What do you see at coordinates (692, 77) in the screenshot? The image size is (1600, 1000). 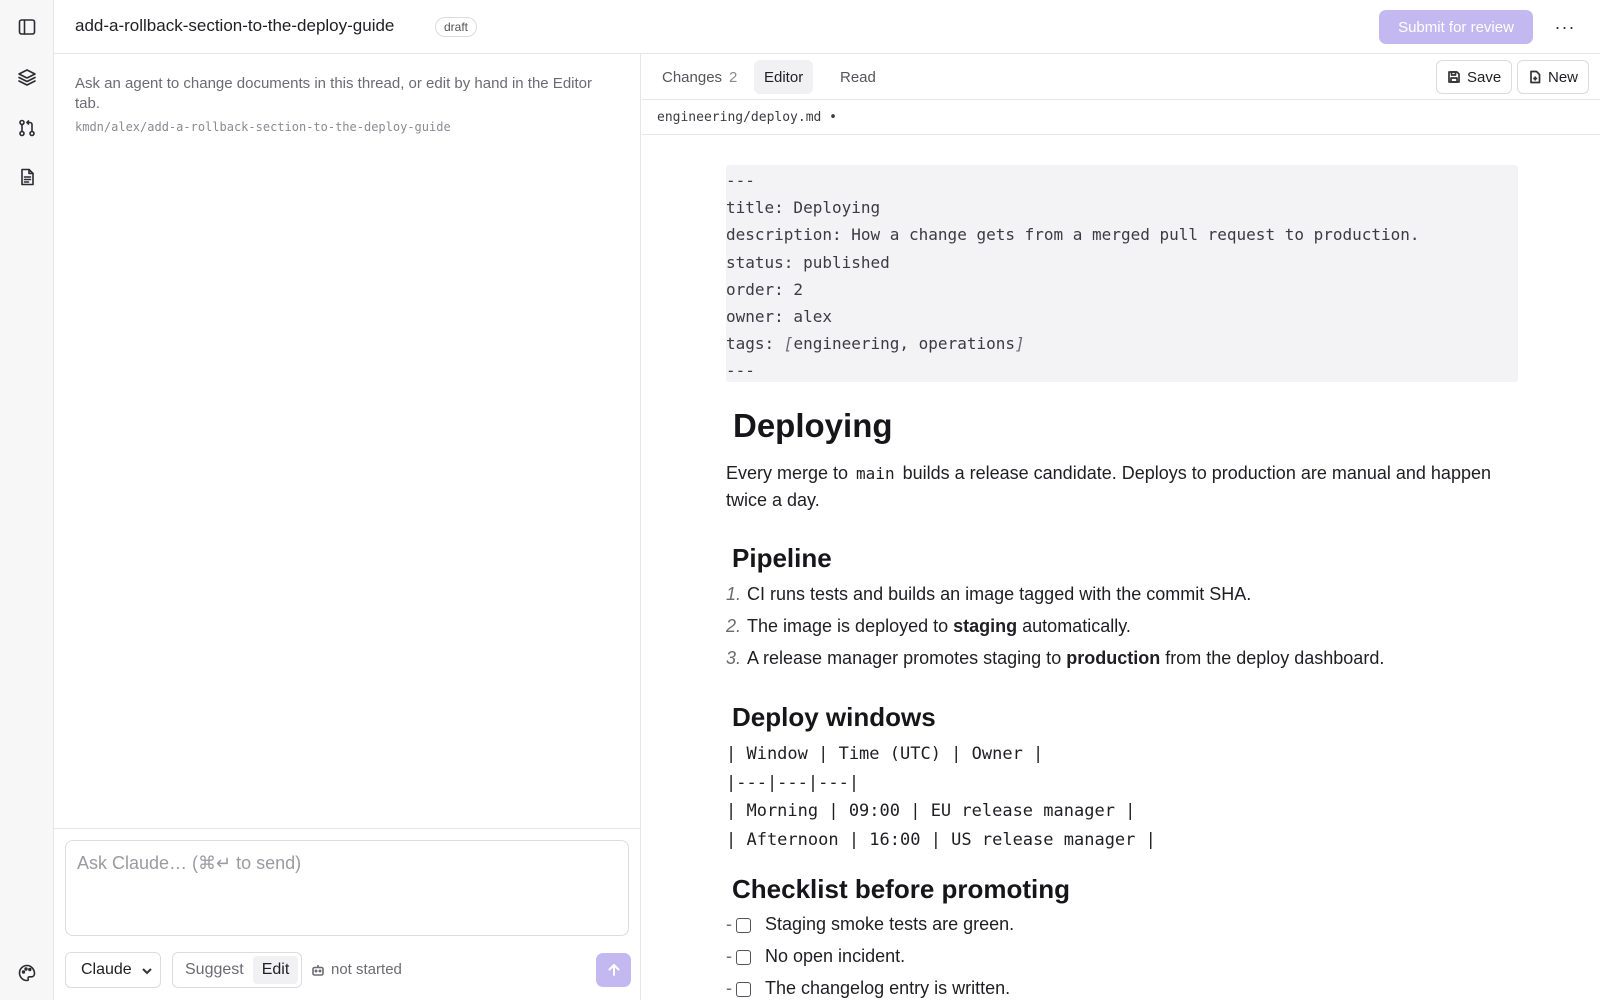 I see `tab-changes-label: Changes` at bounding box center [692, 77].